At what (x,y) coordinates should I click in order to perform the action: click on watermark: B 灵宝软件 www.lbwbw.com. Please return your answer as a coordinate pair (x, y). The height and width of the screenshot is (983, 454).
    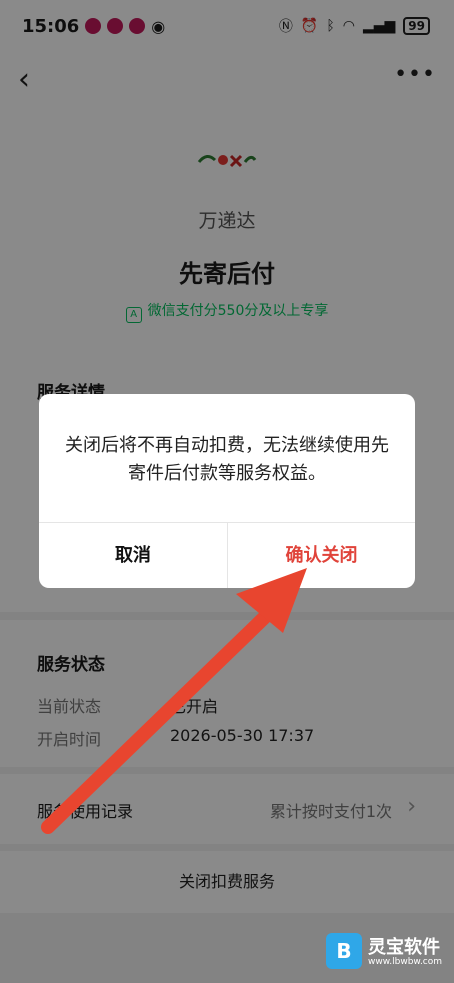
    Looking at the image, I should click on (386, 953).